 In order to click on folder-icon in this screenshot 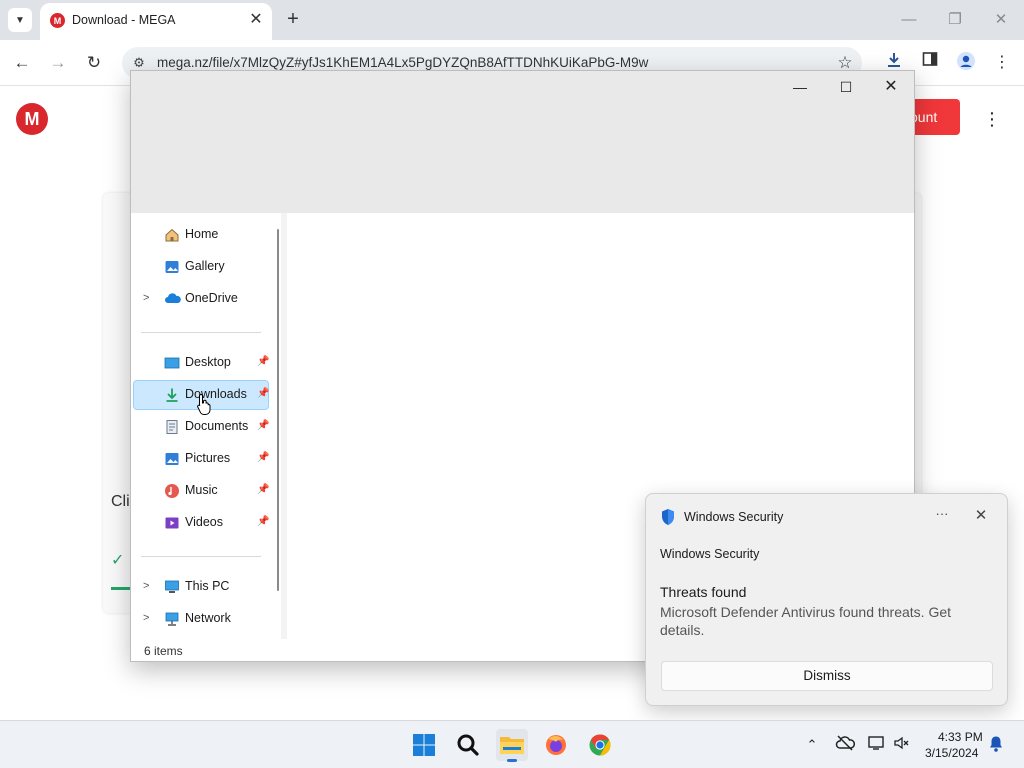, I will do `click(512, 745)`.